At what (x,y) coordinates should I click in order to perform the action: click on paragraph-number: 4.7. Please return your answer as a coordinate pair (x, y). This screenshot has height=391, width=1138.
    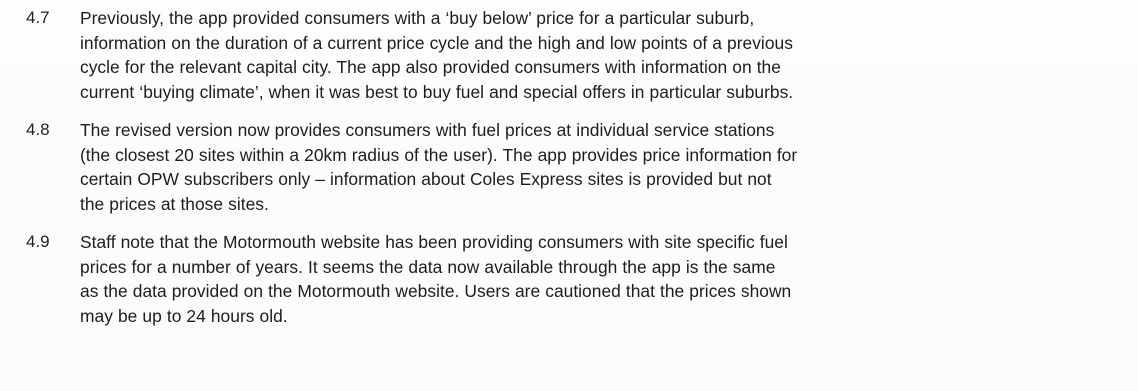
    Looking at the image, I should click on (38, 17).